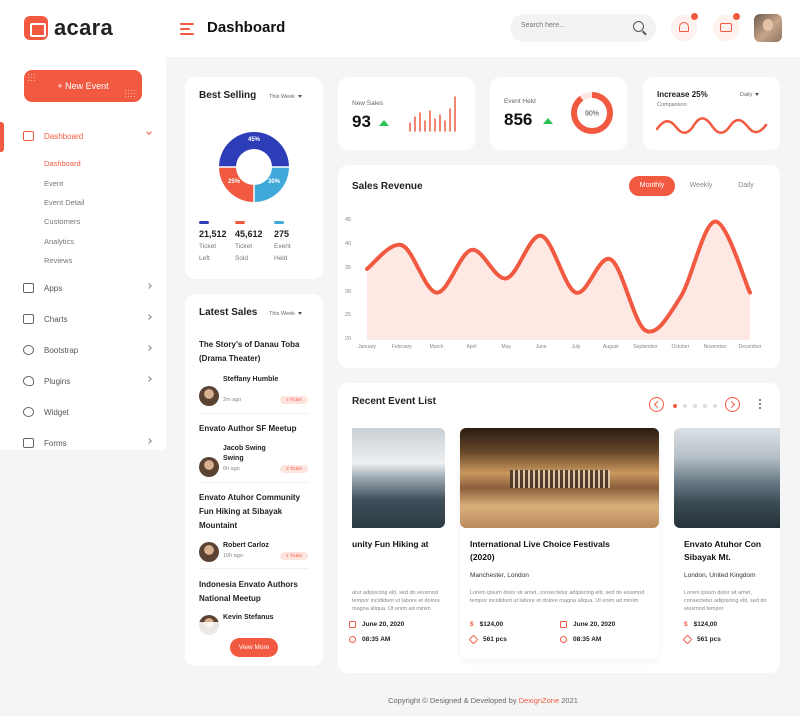 The height and width of the screenshot is (716, 800). I want to click on notification-button, so click(684, 27).